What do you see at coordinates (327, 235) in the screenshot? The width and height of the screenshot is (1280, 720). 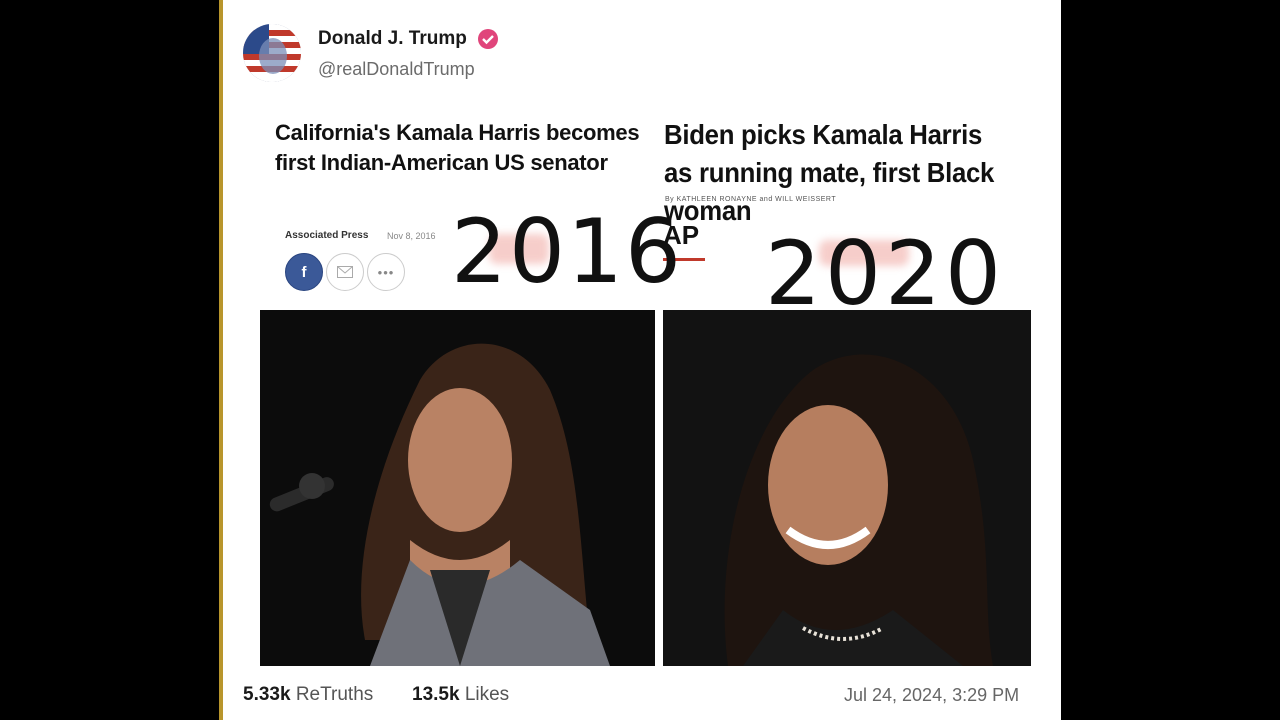 I see `left-source: Associated Press` at bounding box center [327, 235].